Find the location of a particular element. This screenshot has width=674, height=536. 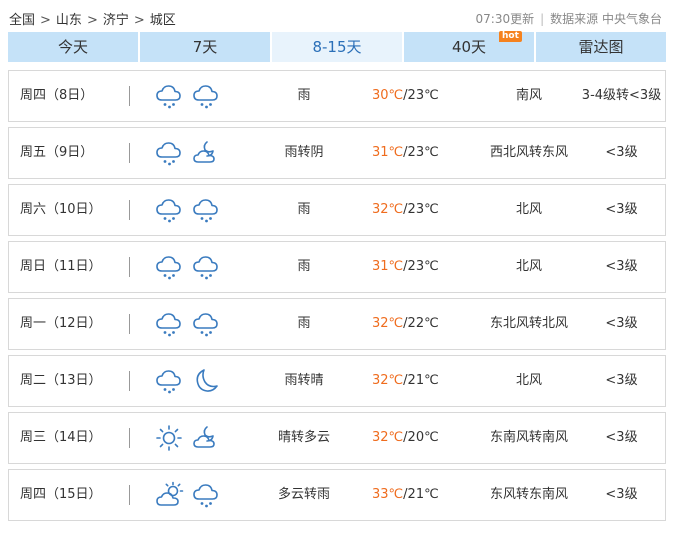

high-temp: 33℃ is located at coordinates (388, 494).